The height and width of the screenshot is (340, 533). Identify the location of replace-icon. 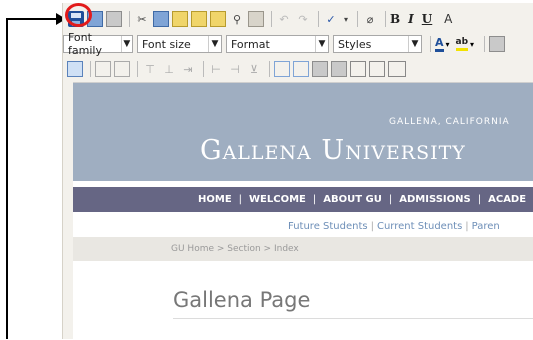
(256, 19).